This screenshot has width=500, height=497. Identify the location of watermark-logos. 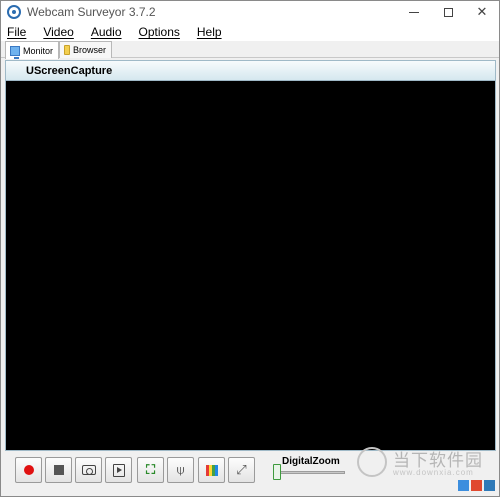
(475, 485).